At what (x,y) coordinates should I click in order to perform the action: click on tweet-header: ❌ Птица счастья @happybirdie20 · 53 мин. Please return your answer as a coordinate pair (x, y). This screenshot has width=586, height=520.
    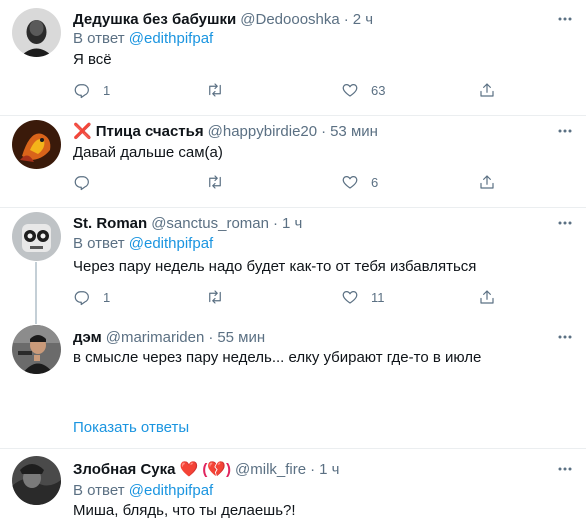
    Looking at the image, I should click on (225, 131).